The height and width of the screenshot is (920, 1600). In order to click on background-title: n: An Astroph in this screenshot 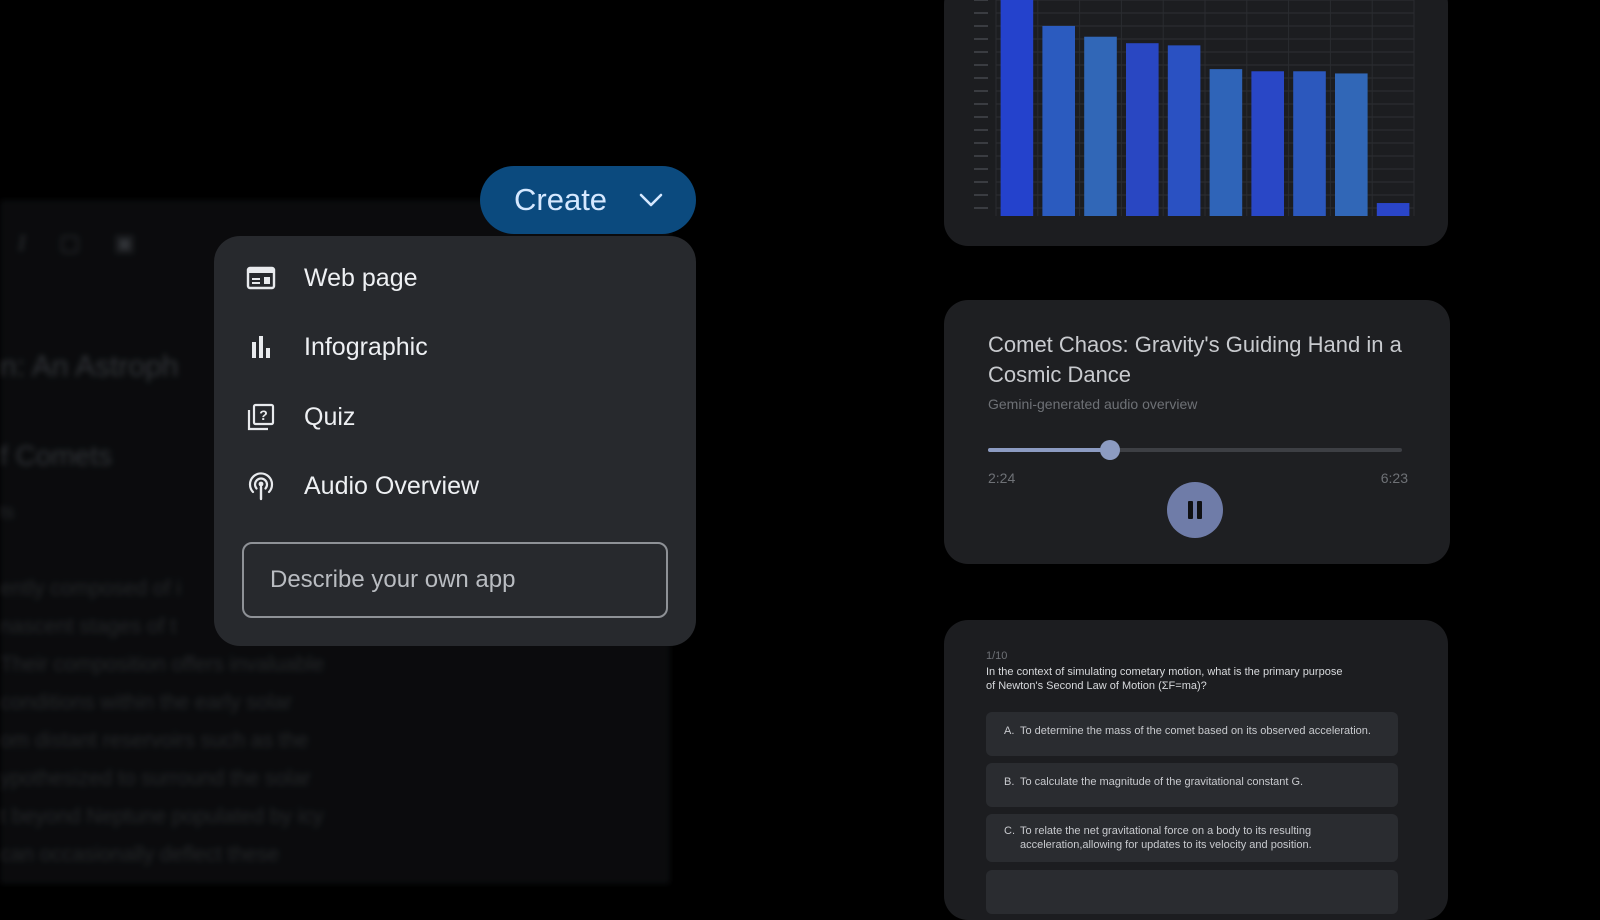, I will do `click(89, 366)`.